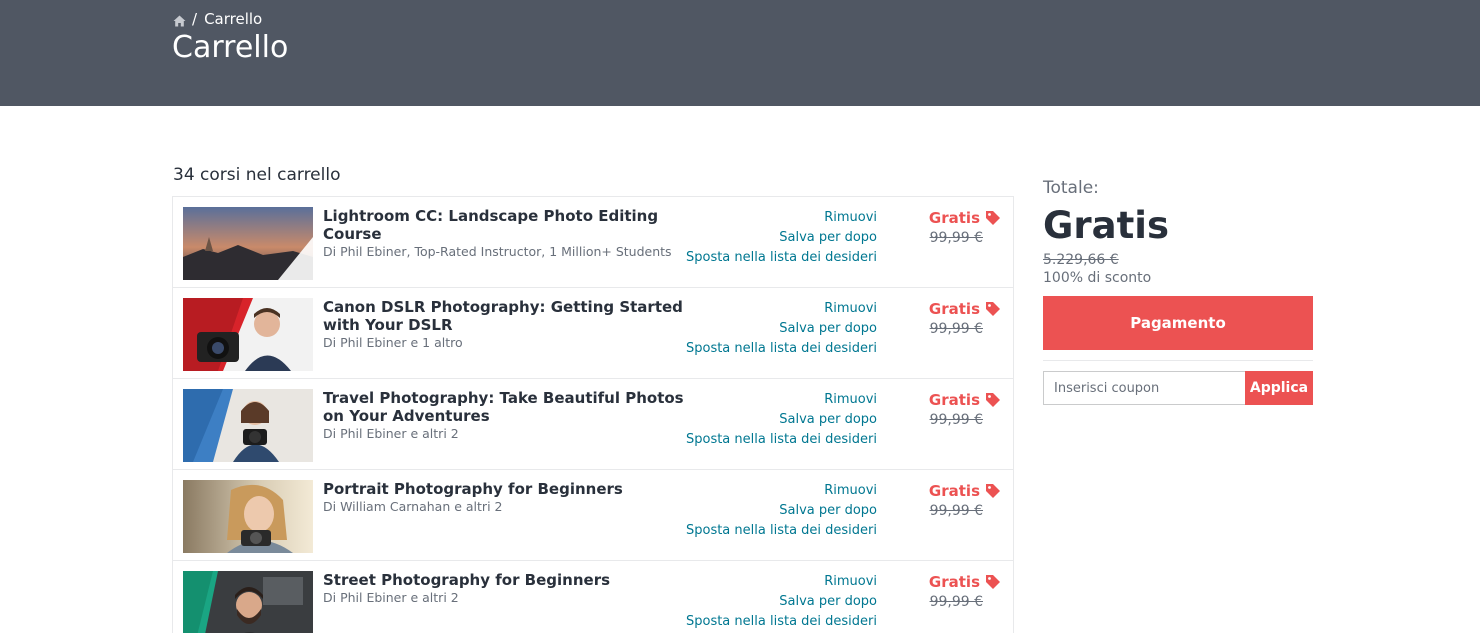  Describe the element at coordinates (393, 342) in the screenshot. I see `course-author: Di Phil Ebiner e 1 altro` at that location.